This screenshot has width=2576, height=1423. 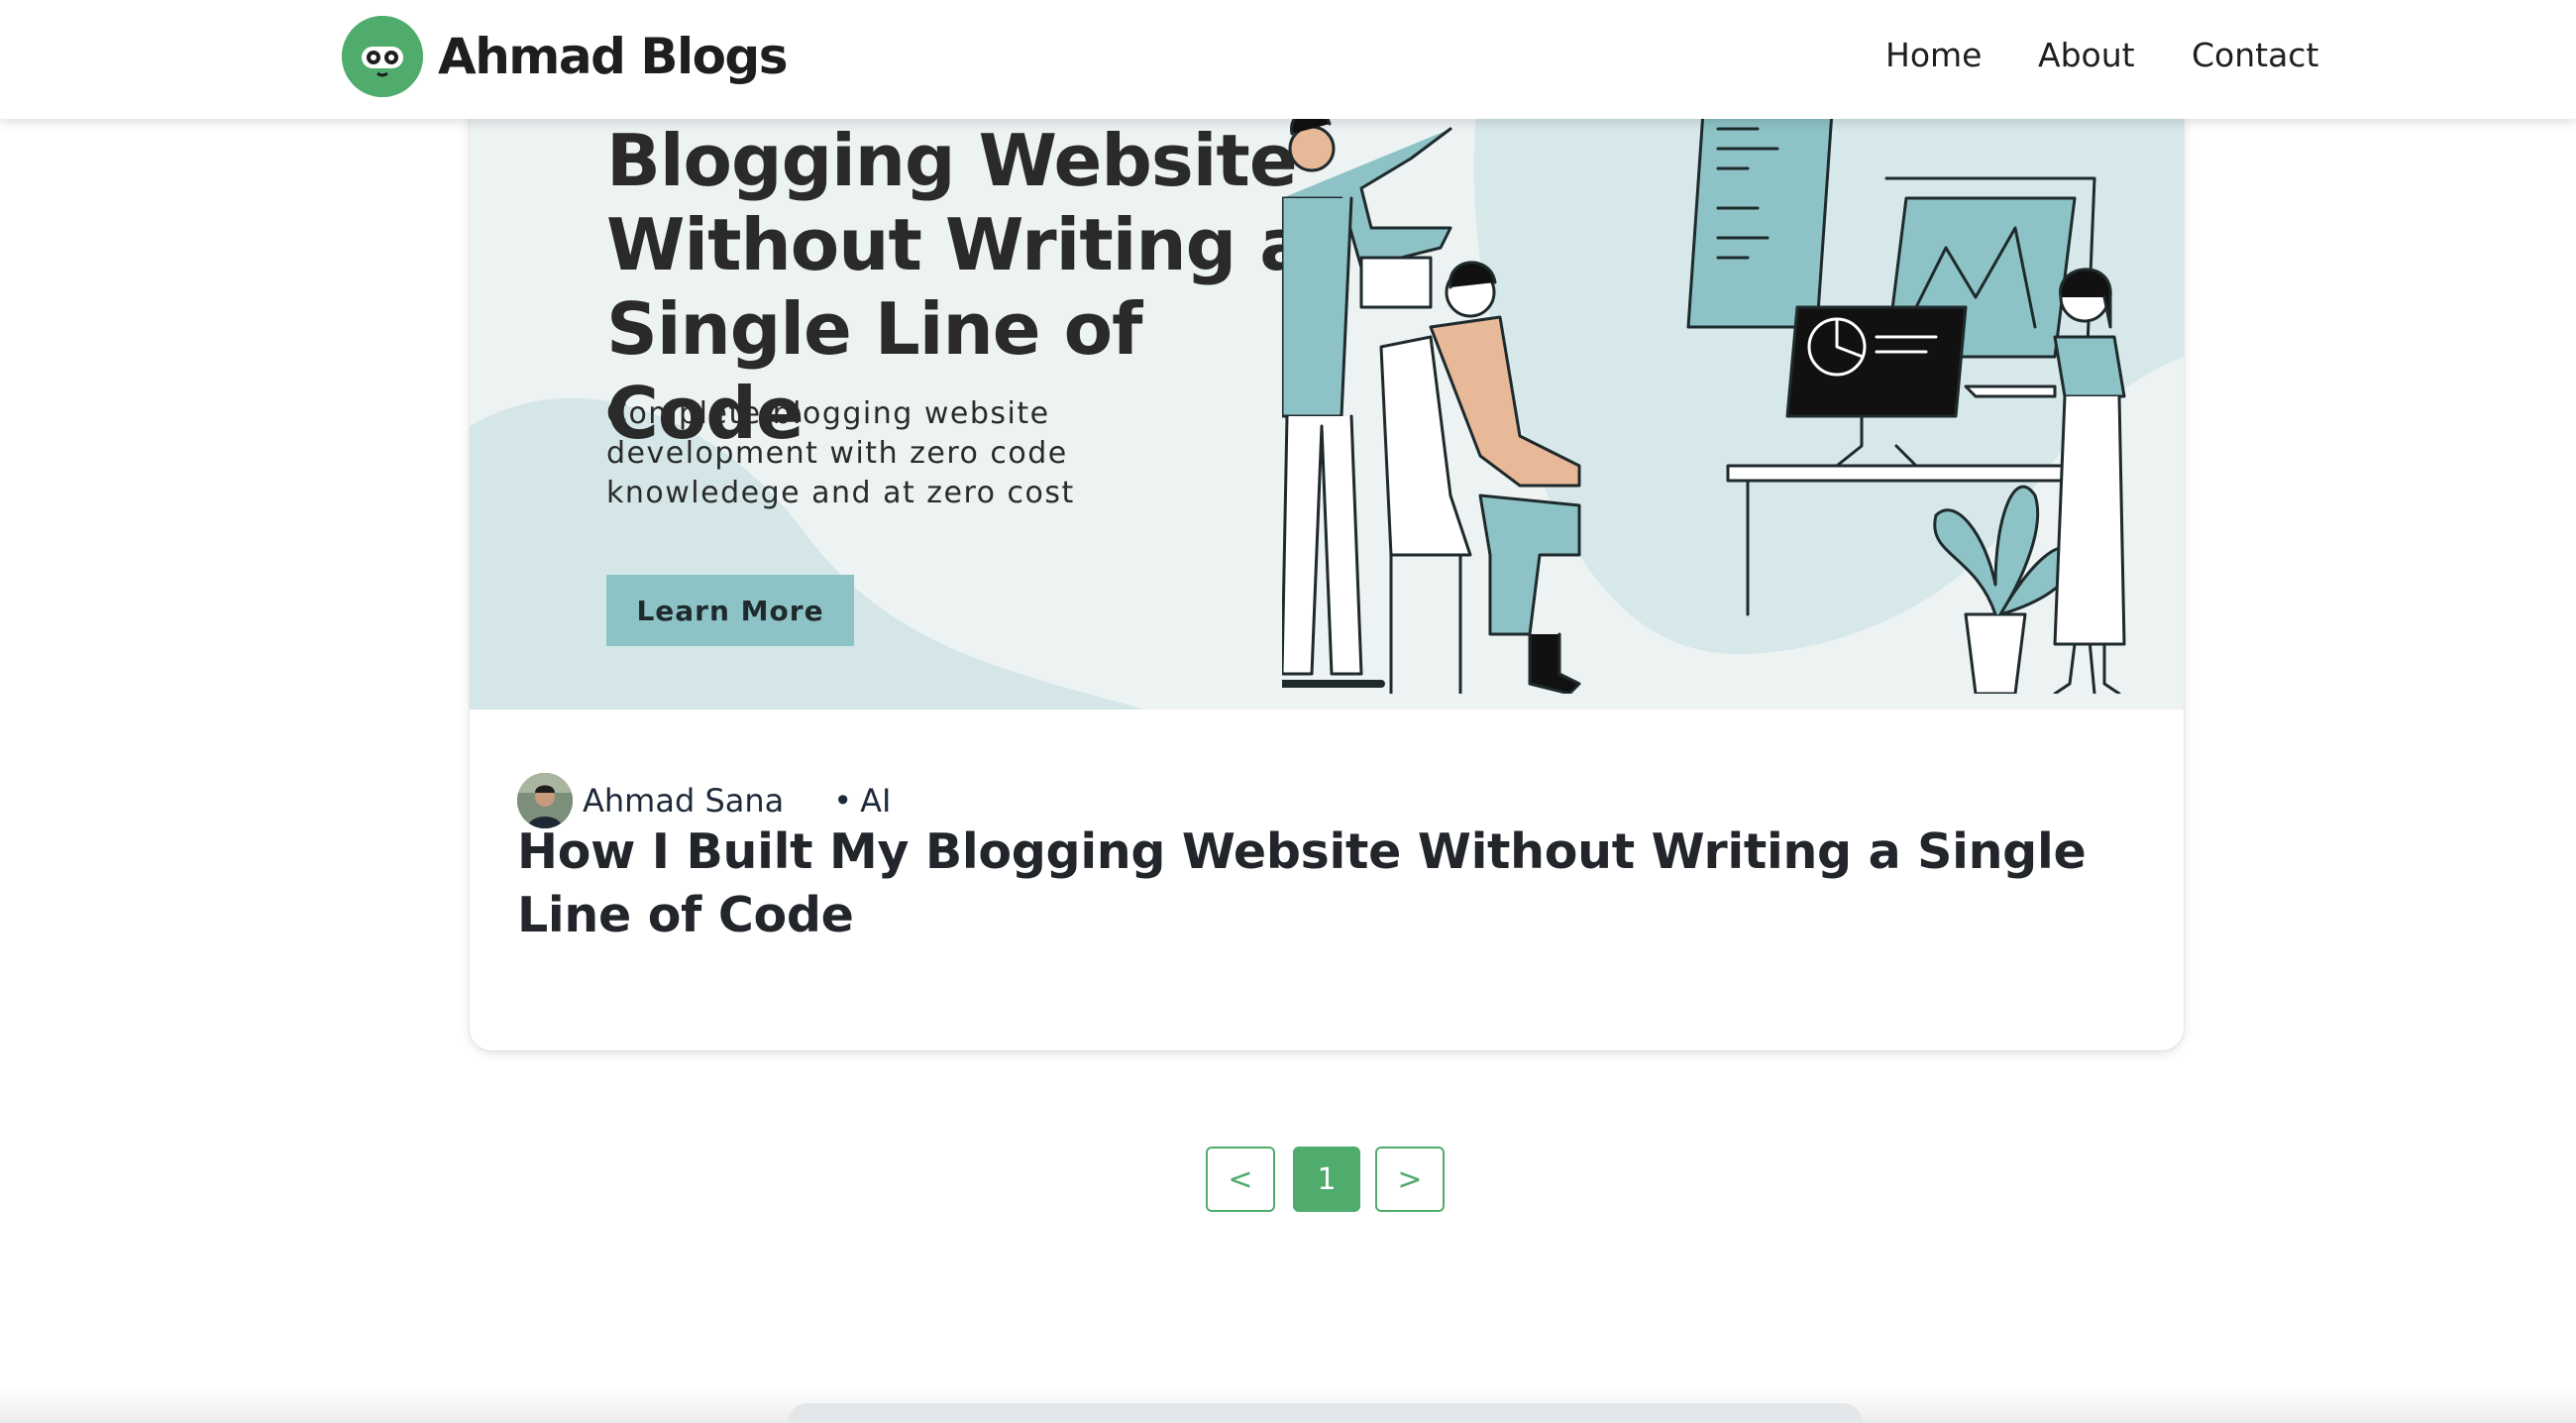 I want to click on pagination-prev-button: <, so click(x=1240, y=1179).